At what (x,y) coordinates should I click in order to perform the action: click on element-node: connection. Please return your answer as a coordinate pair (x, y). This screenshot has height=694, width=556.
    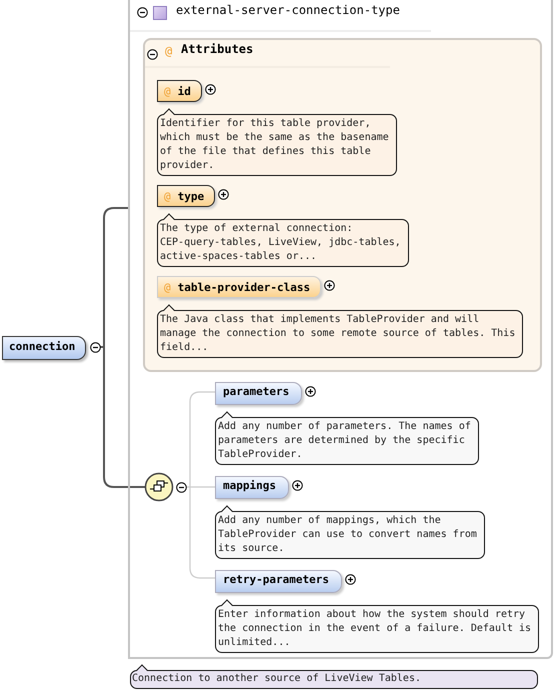
    Looking at the image, I should click on (44, 348).